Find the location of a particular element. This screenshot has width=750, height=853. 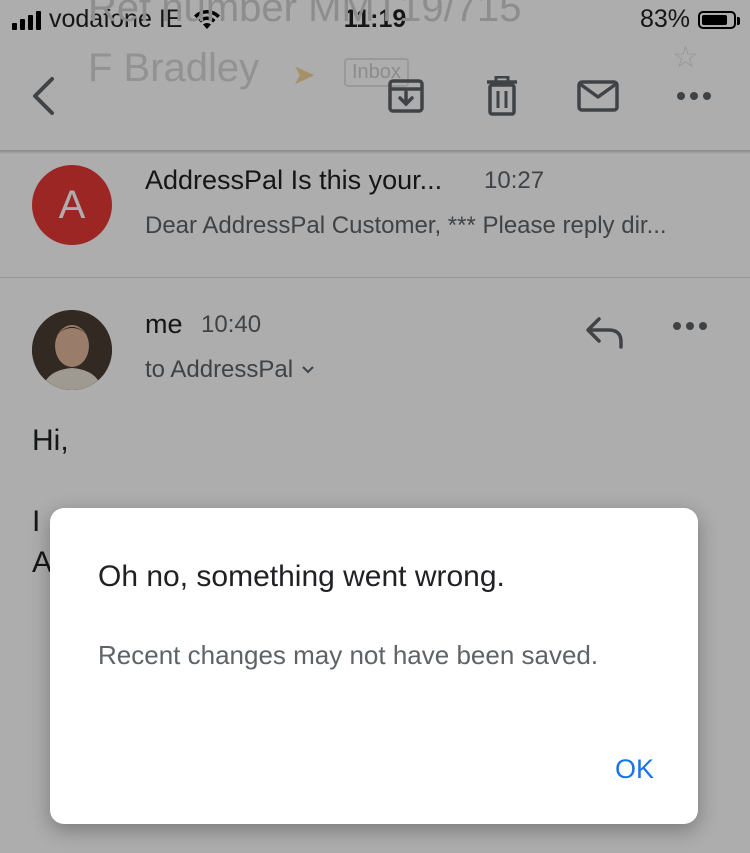

dialog-message: Recent changes may not have been saved. is located at coordinates (348, 655).